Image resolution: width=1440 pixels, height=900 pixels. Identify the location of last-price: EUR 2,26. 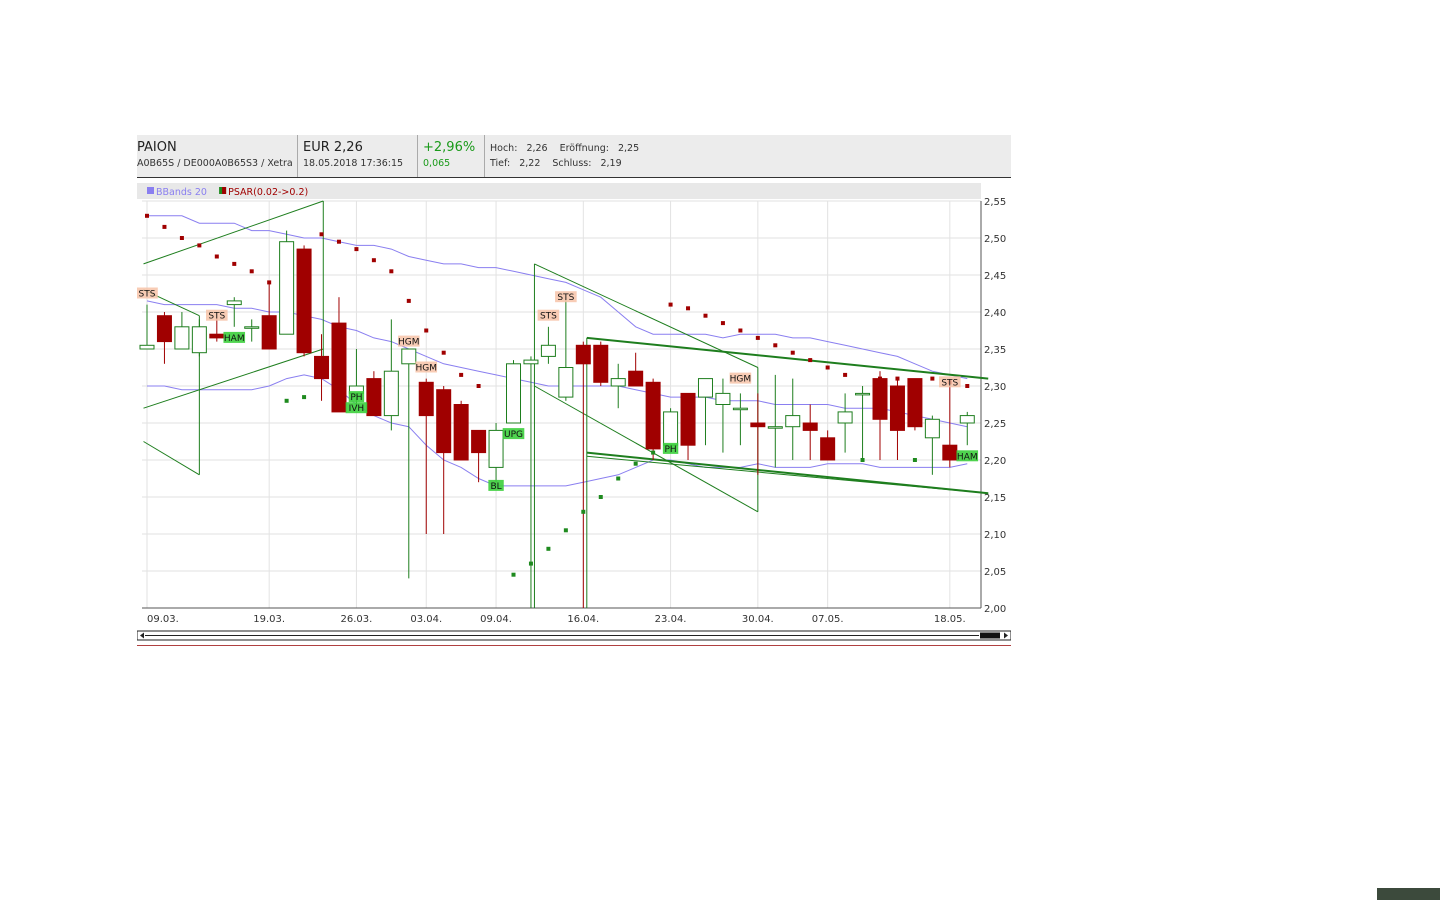
(333, 147).